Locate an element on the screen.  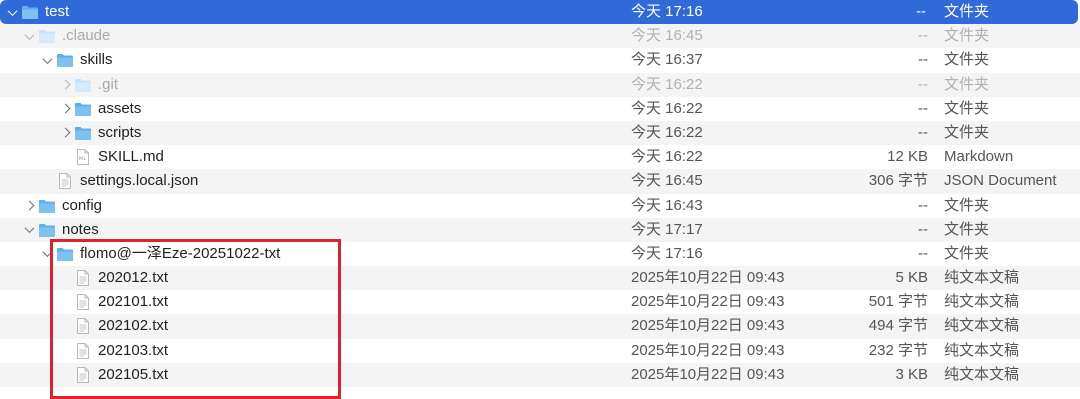
item-size: 5 KB is located at coordinates (911, 278).